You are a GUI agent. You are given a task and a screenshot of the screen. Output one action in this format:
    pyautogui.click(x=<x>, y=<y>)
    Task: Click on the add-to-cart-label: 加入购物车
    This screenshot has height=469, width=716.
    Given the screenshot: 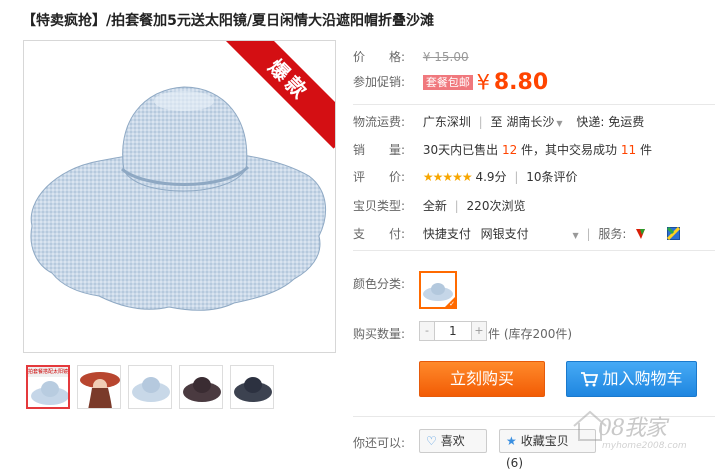 What is the action you would take?
    pyautogui.click(x=642, y=378)
    